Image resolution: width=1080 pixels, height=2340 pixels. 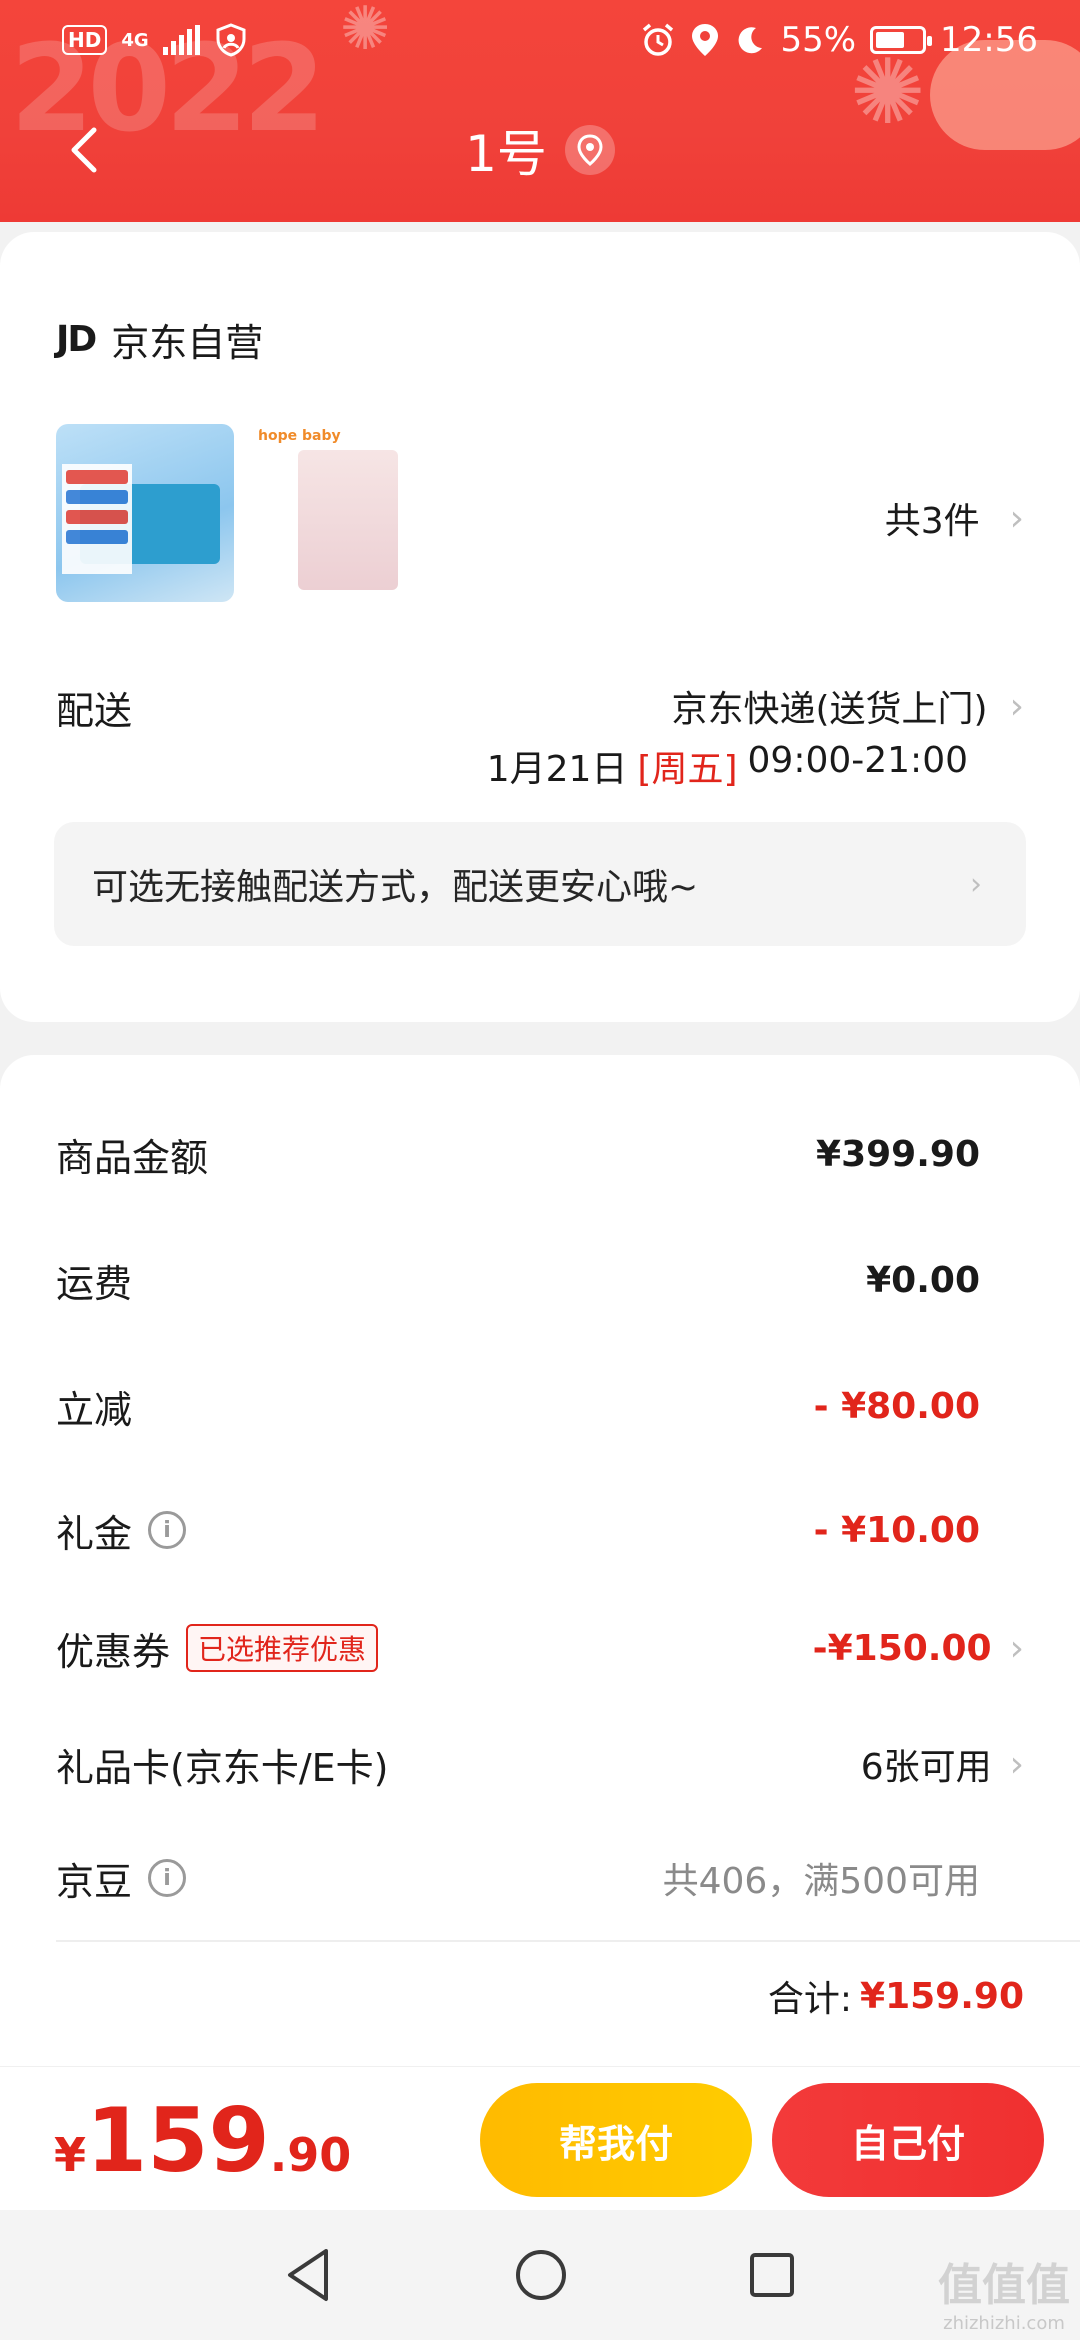 I want to click on back-arrow-icon, so click(x=86, y=150).